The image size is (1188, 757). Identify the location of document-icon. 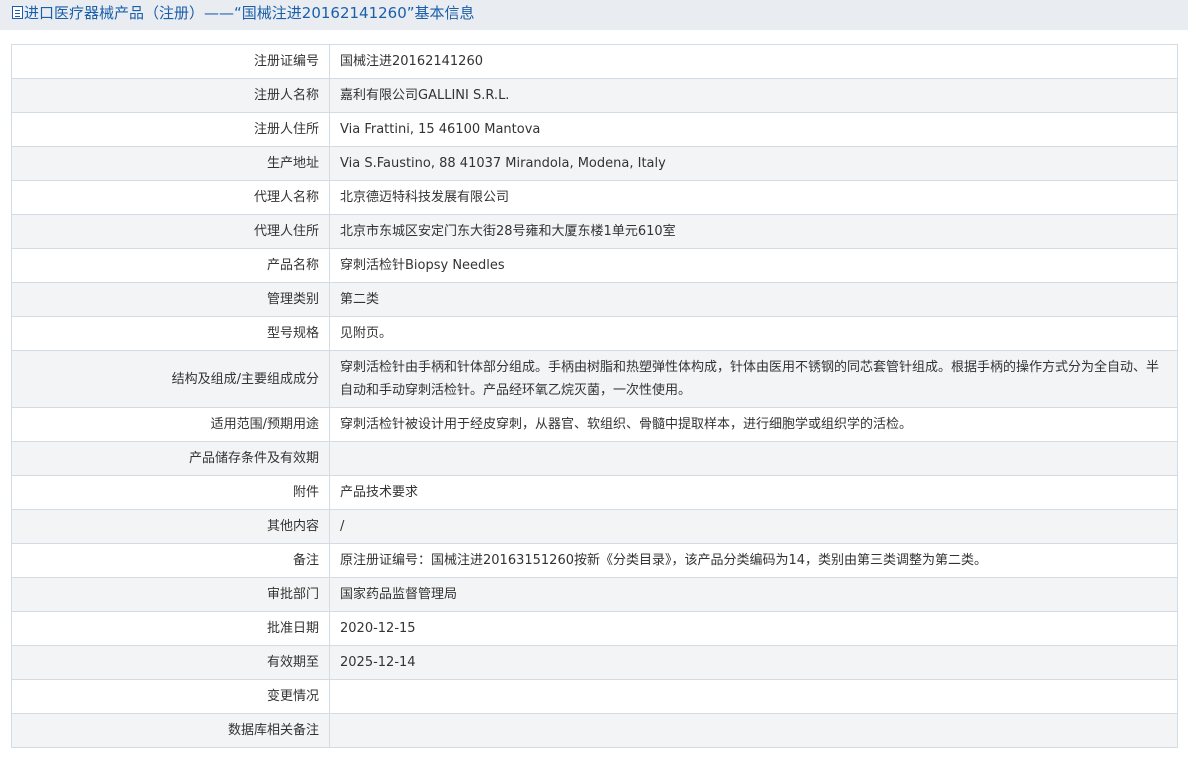
(17, 12).